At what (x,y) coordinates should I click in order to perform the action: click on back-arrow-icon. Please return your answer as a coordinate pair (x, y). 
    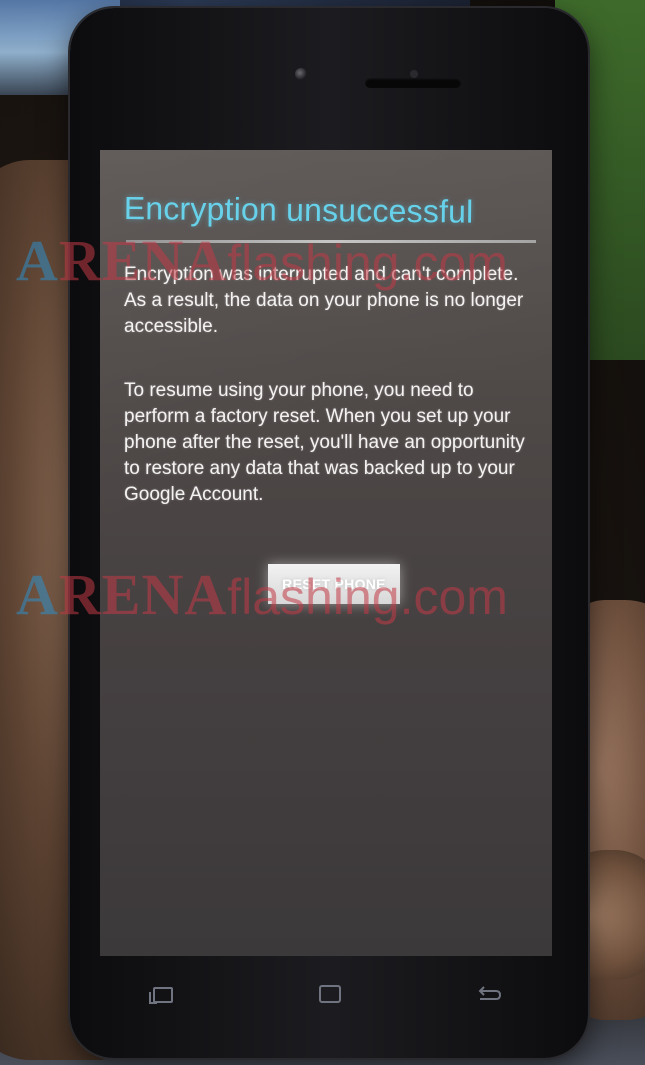
    Looking at the image, I should click on (490, 993).